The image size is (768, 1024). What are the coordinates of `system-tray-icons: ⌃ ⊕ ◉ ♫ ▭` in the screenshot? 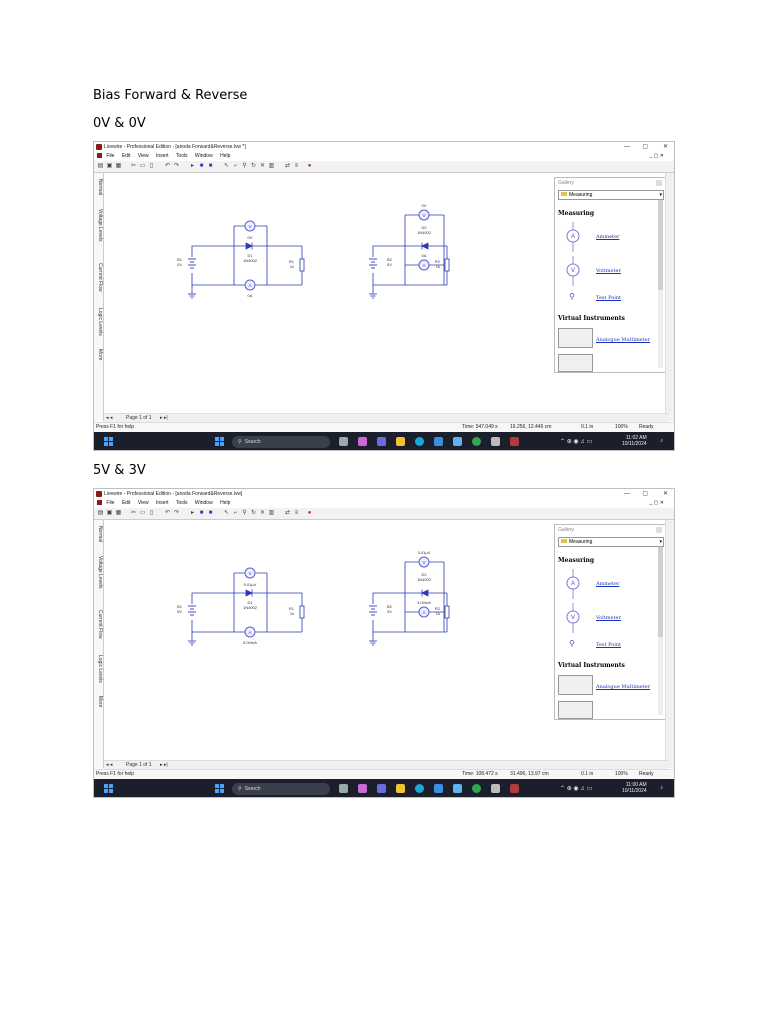 It's located at (576, 788).